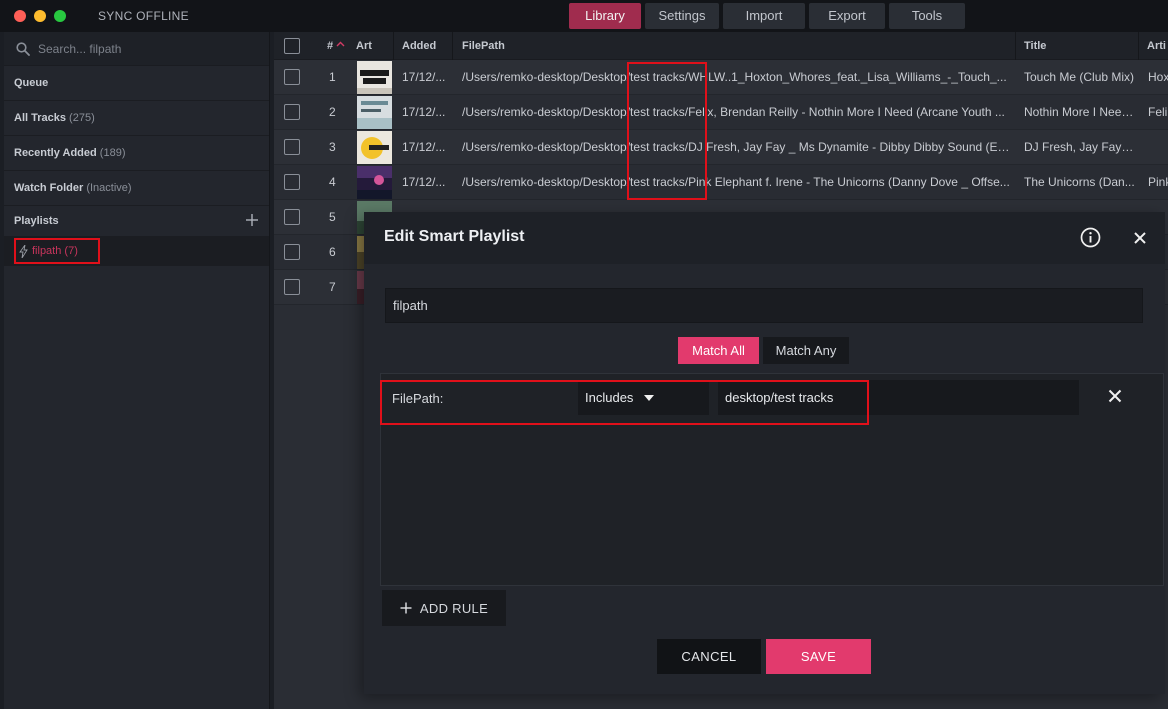 This screenshot has height=709, width=1168. What do you see at coordinates (454, 608) in the screenshot?
I see `add-rule-label: ADD RULE` at bounding box center [454, 608].